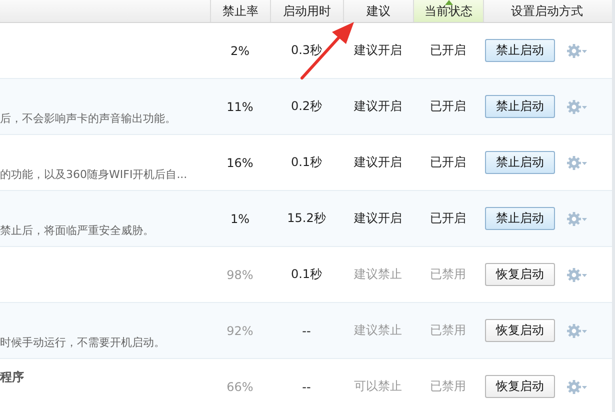  I want to click on disable-rate: 1%, so click(240, 219).